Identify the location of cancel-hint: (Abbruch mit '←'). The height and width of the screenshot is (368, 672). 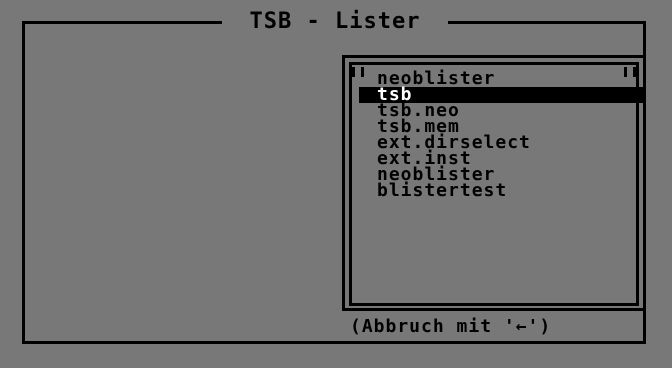
(451, 327).